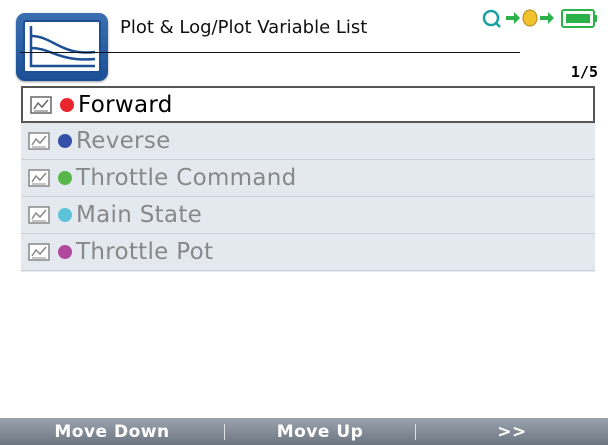 The height and width of the screenshot is (445, 608). I want to click on move-up-button: Move Up, so click(320, 432).